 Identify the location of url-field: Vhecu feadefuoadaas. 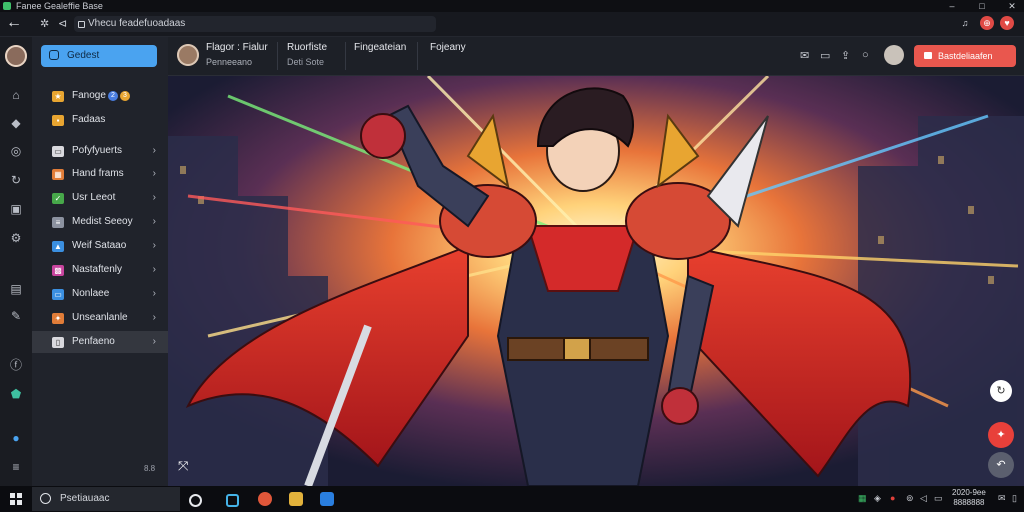
(255, 24).